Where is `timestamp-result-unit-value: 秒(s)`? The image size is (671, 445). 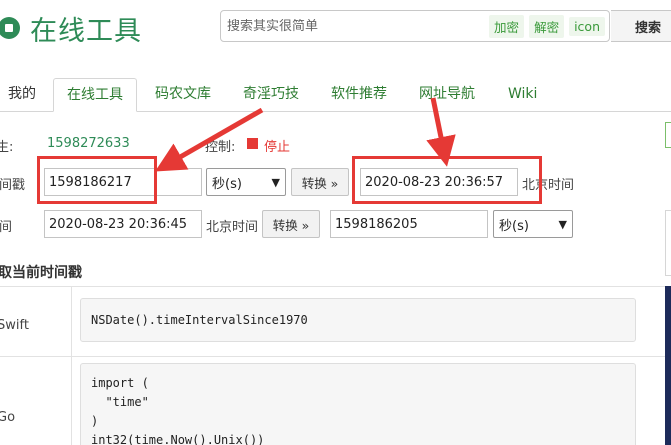
timestamp-result-unit-value: 秒(s) is located at coordinates (514, 226).